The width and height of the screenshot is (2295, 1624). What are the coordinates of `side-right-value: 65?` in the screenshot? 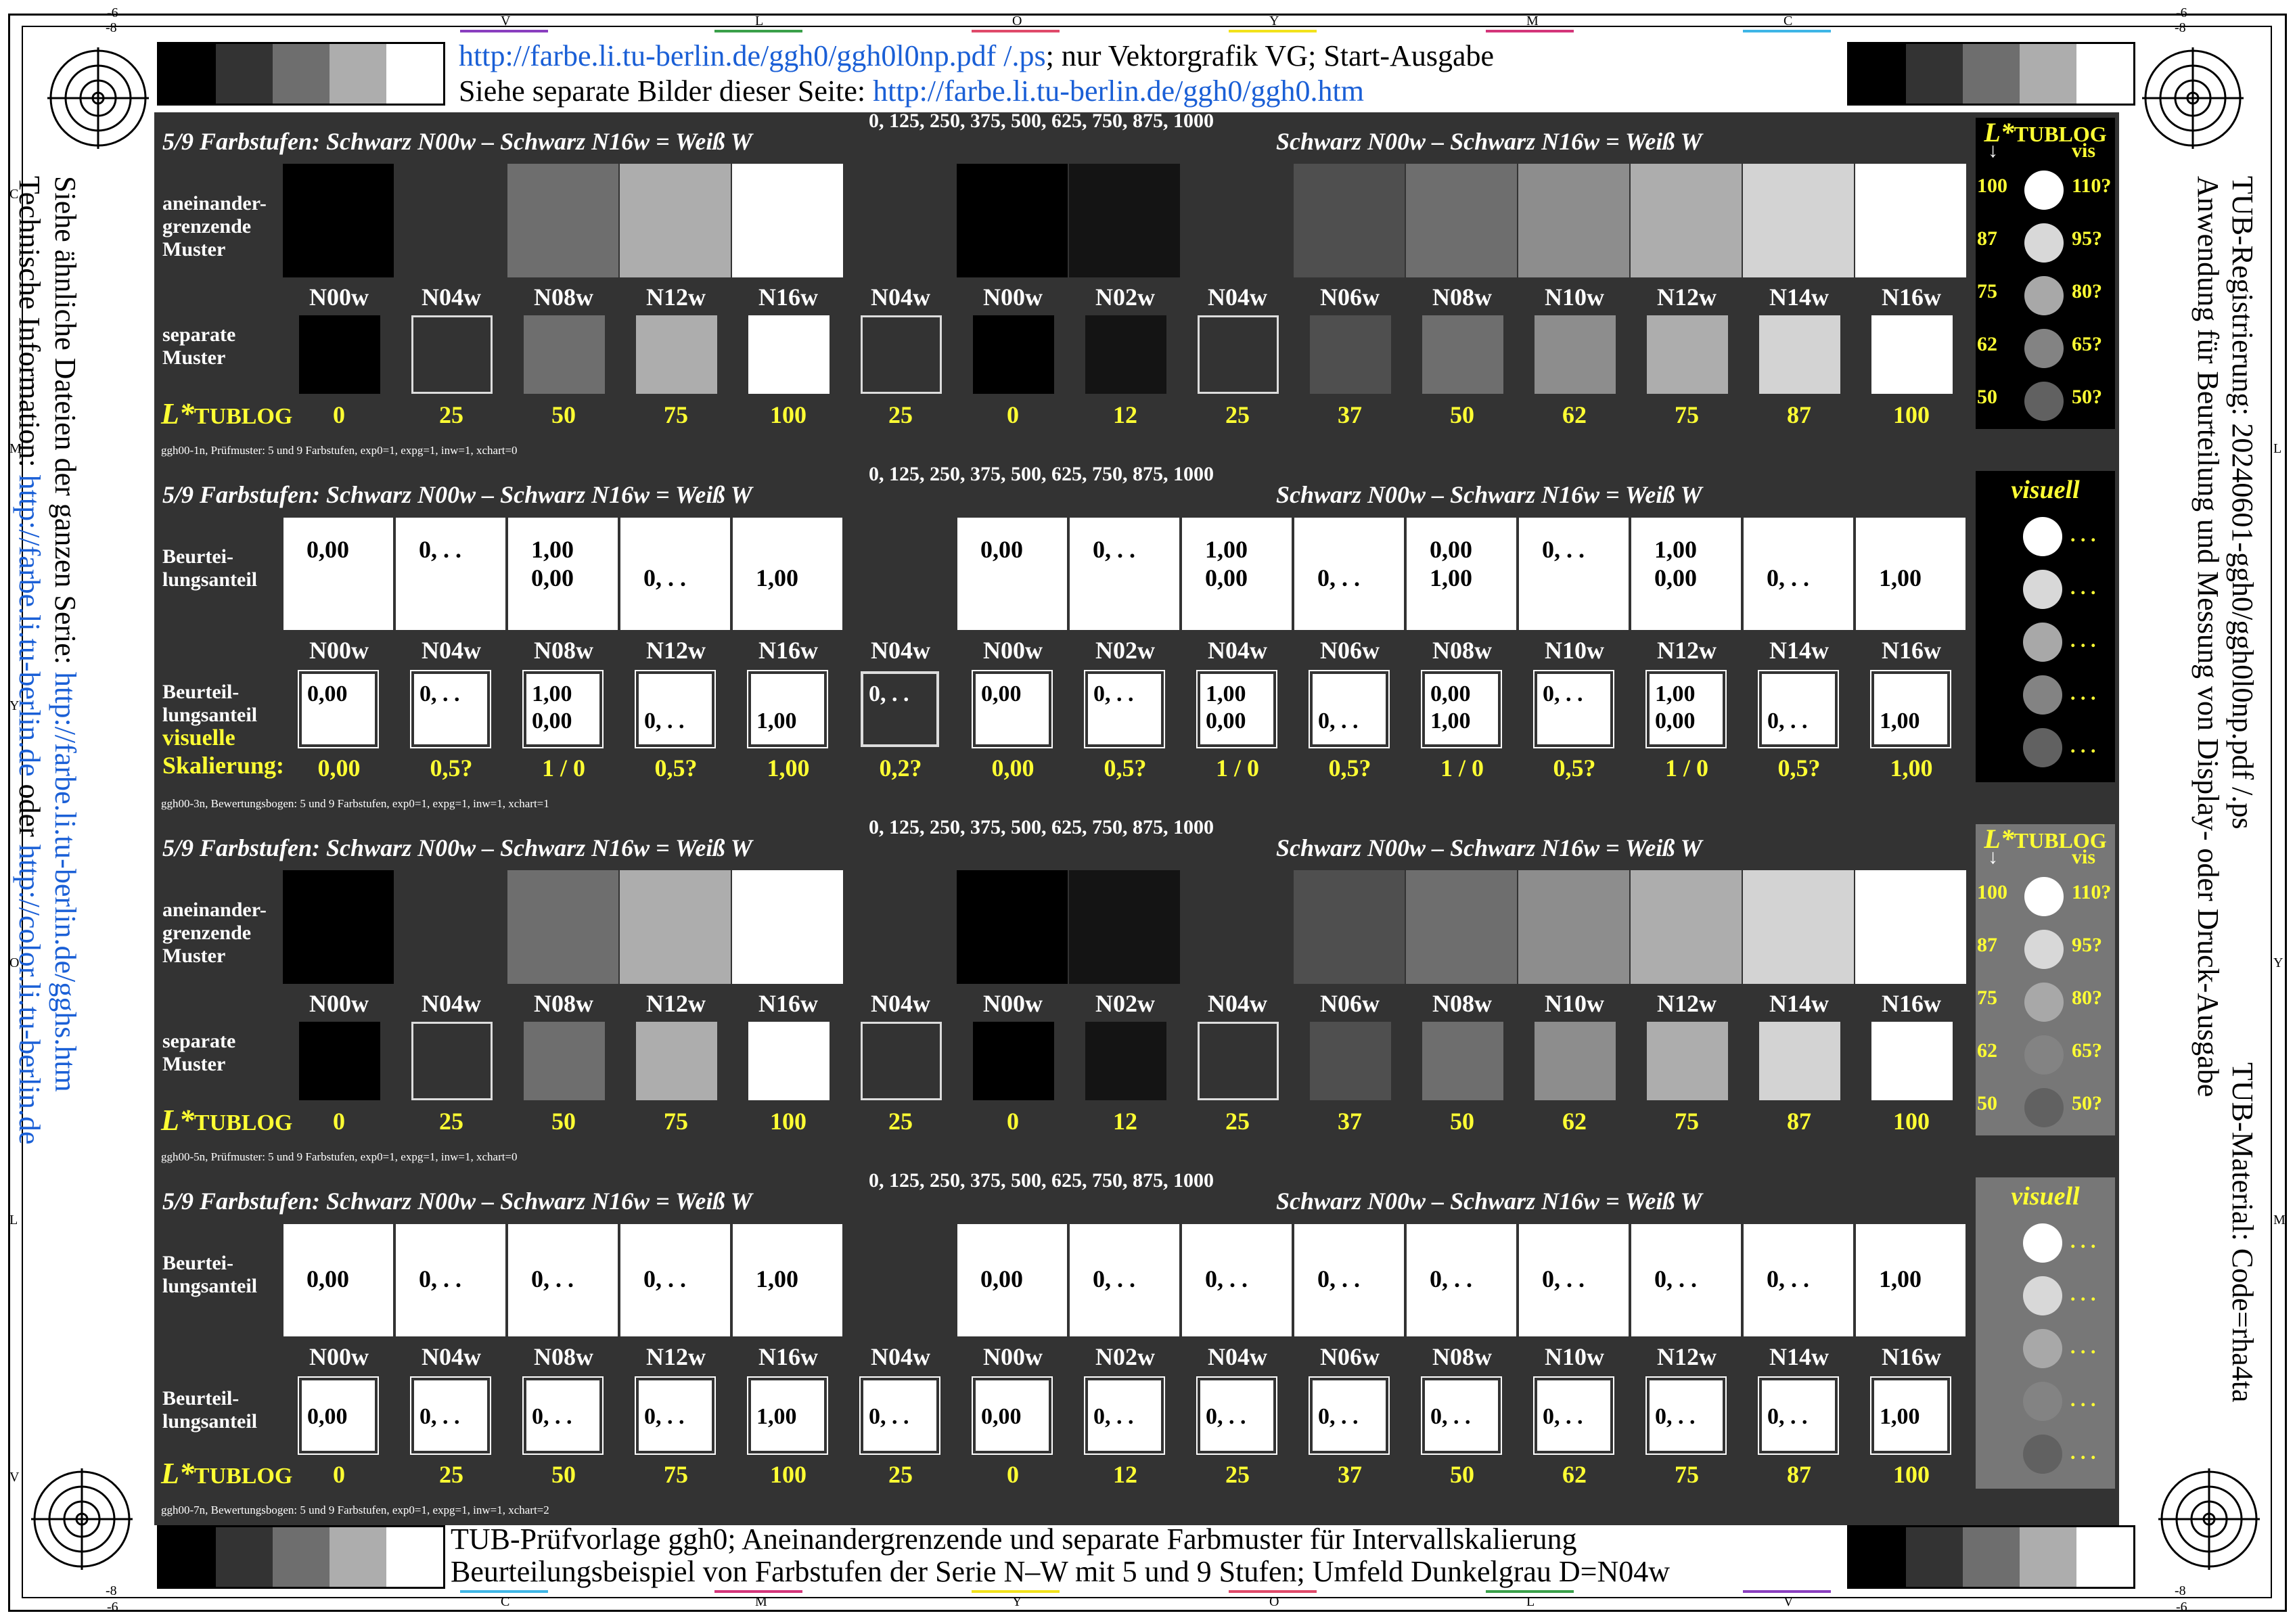 It's located at (2087, 1050).